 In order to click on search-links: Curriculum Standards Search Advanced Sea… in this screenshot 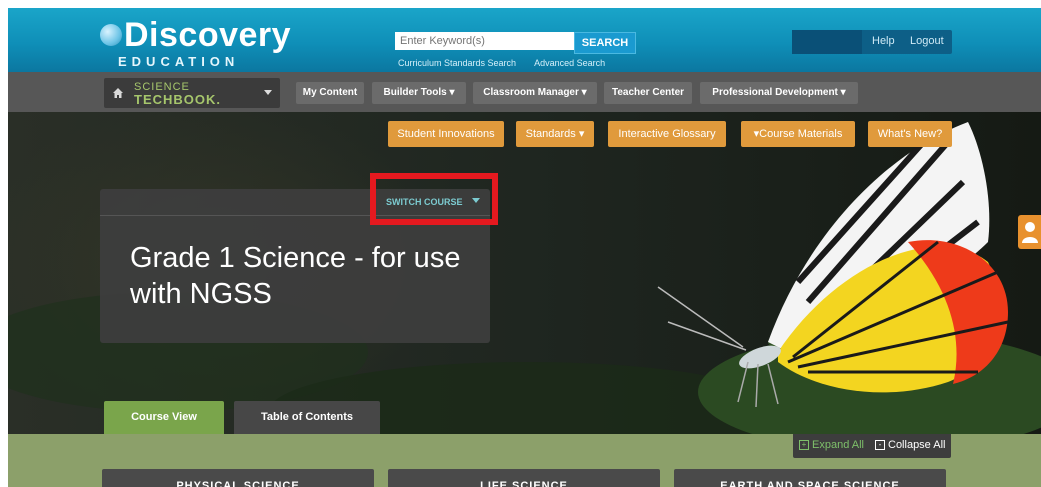, I will do `click(509, 63)`.